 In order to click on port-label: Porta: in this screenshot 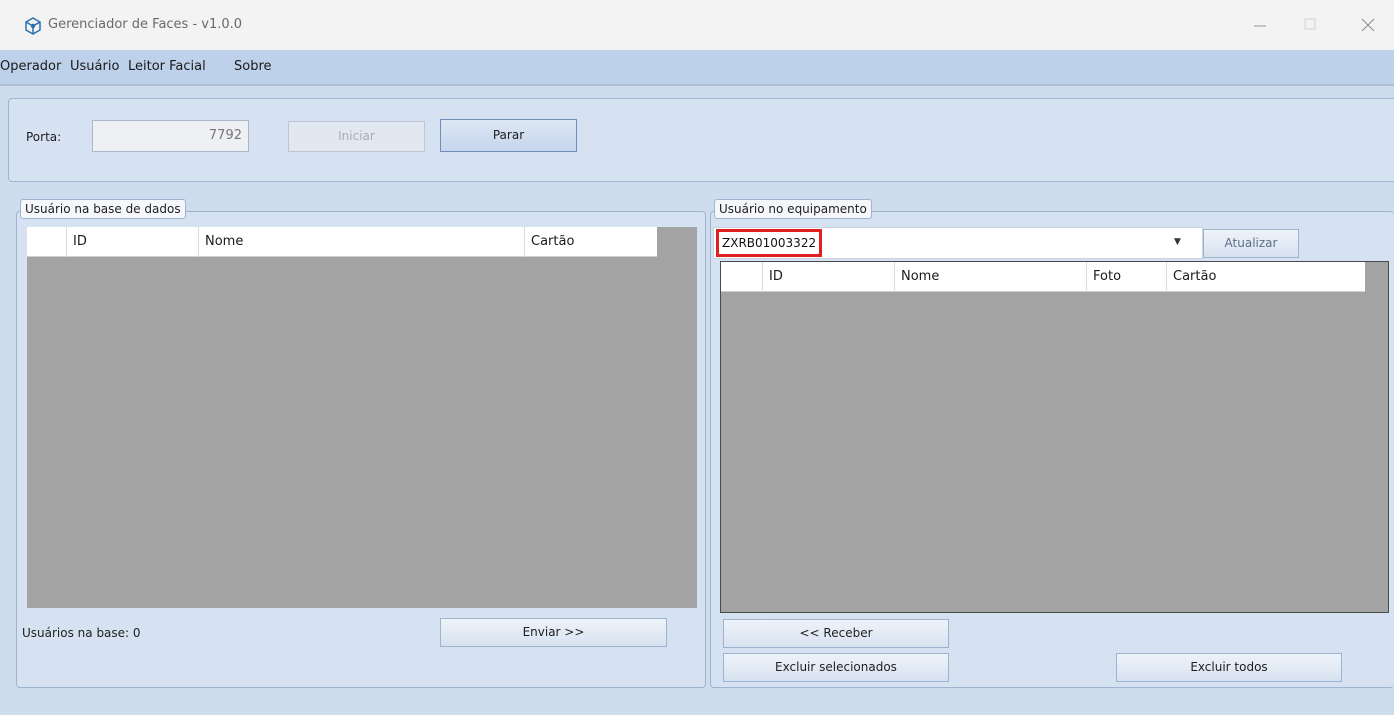, I will do `click(44, 137)`.